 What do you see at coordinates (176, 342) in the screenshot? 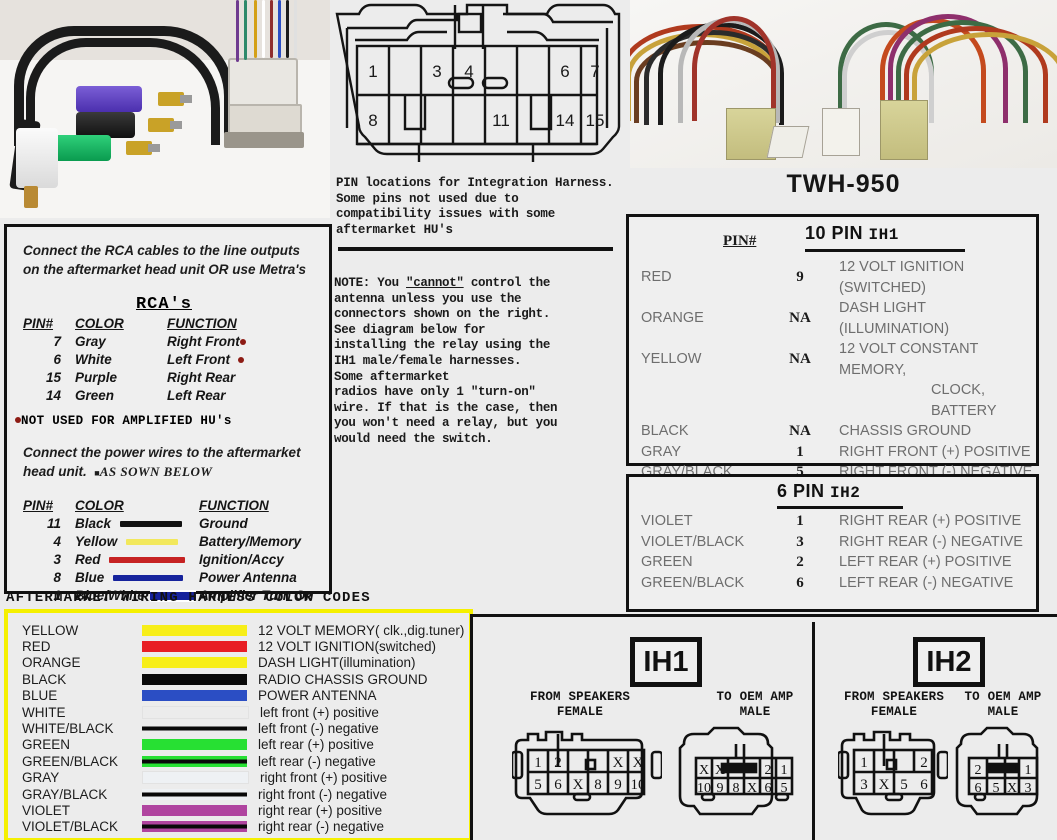
I see `table-row: 7 Gray Right Front` at bounding box center [176, 342].